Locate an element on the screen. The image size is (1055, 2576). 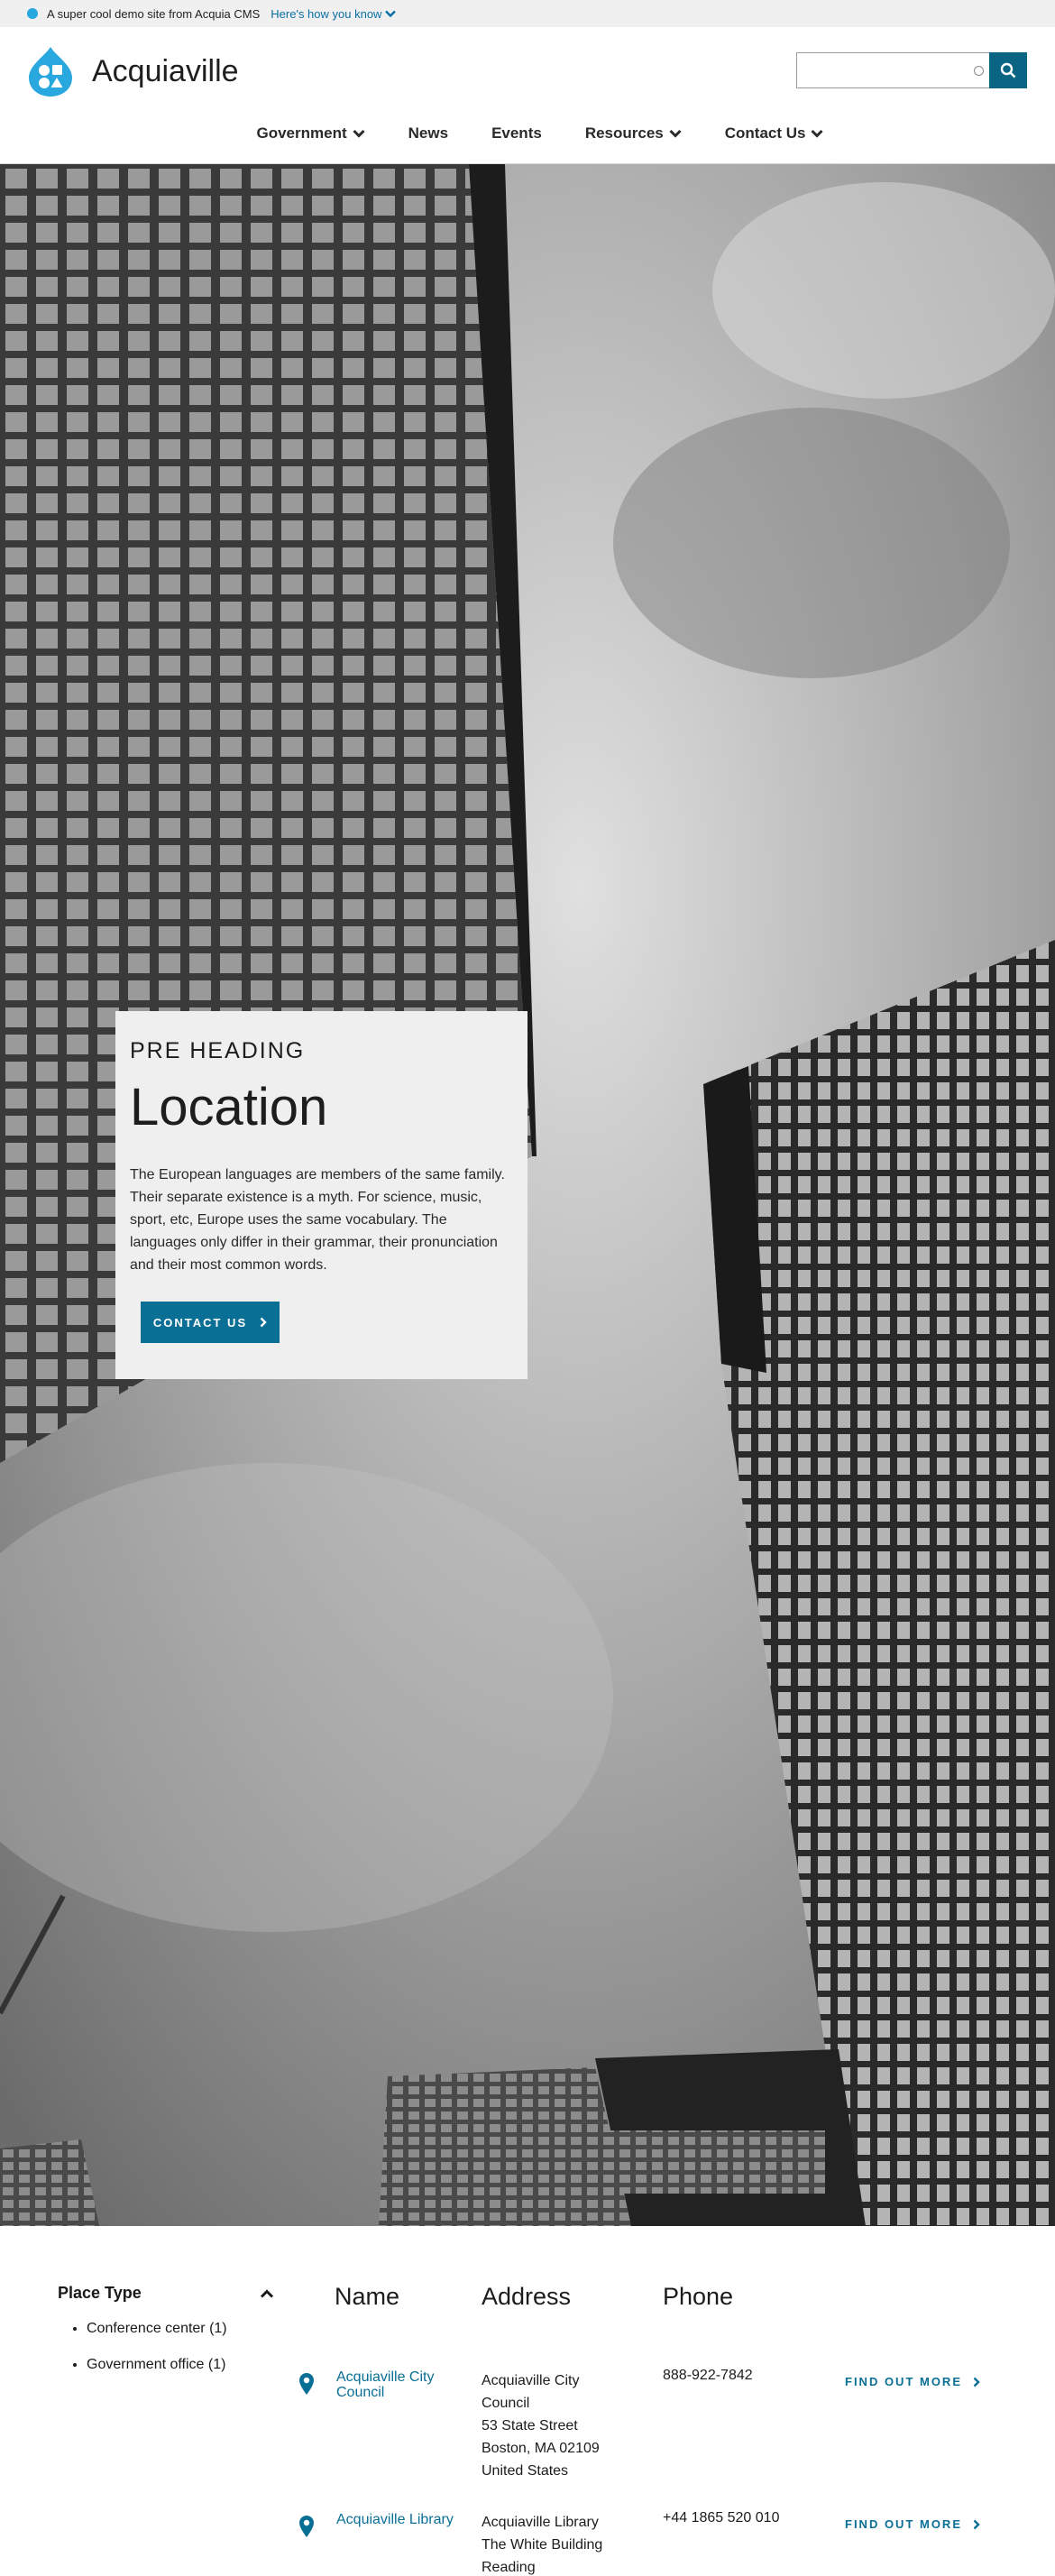
hero-title: Location is located at coordinates (229, 1107).